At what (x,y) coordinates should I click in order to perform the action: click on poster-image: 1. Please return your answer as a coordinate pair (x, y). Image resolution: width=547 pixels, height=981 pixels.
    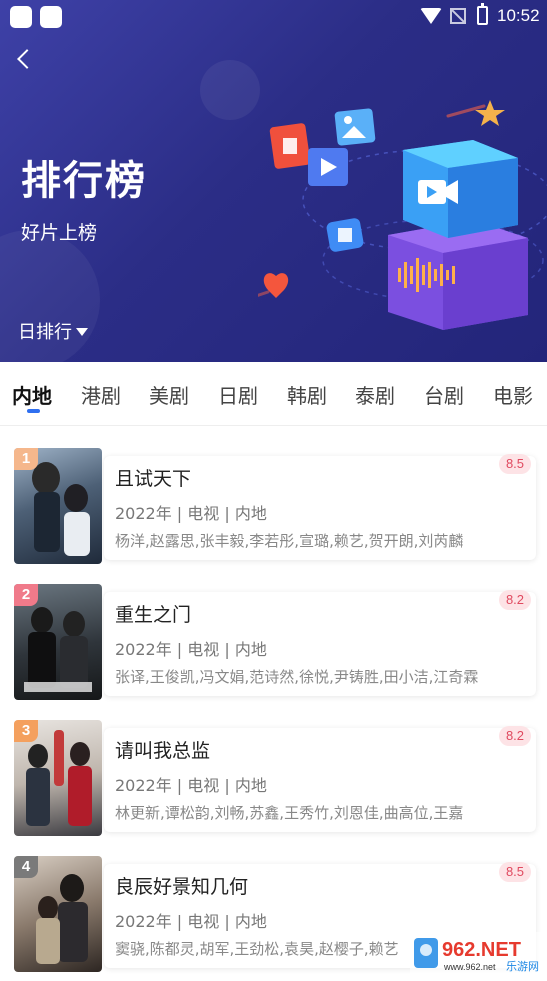
    Looking at the image, I should click on (58, 506).